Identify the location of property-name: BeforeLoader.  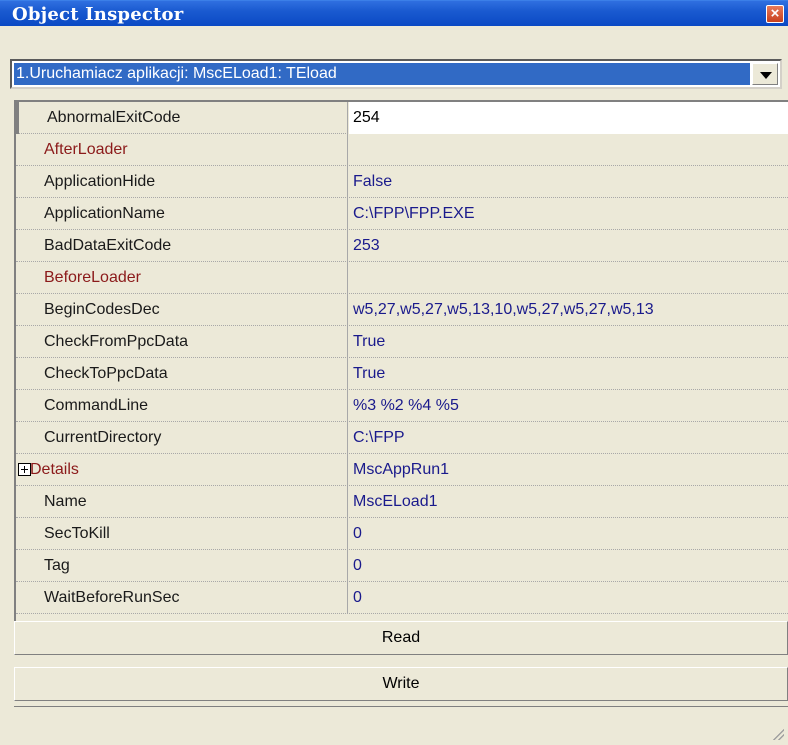
(182, 278).